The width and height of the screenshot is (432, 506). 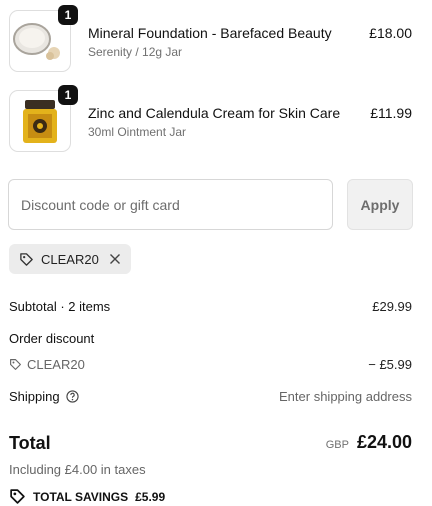 I want to click on product-price: £11.99, so click(x=391, y=113).